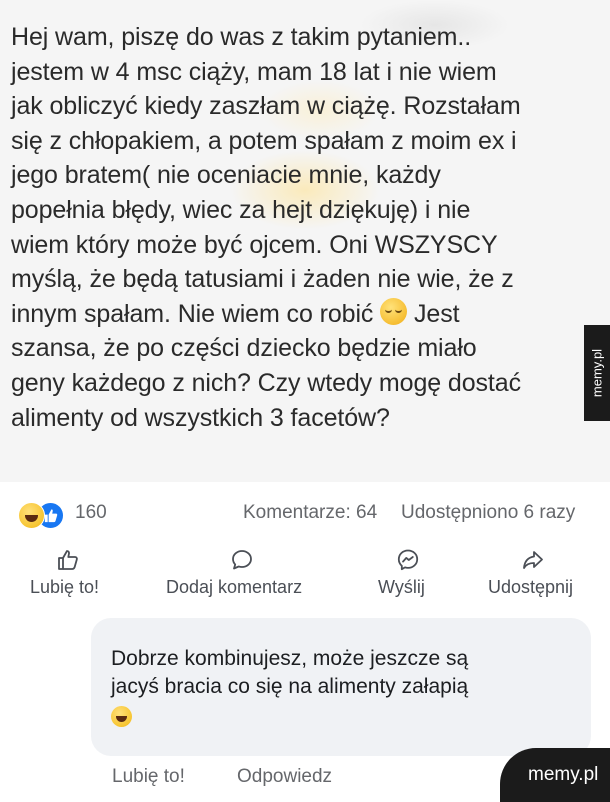 The height and width of the screenshot is (802, 610). What do you see at coordinates (234, 587) in the screenshot?
I see `add-comment-label: Dodaj komentarz` at bounding box center [234, 587].